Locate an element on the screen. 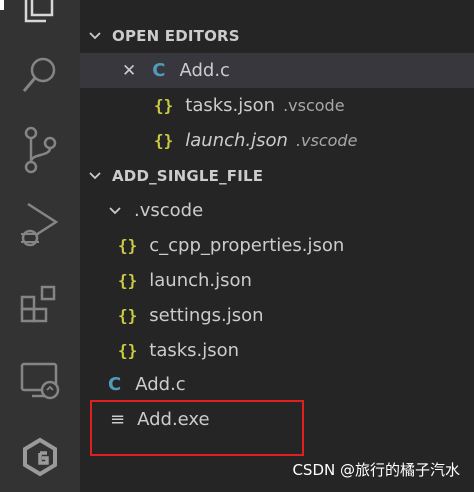  open-editor-label: launch.json is located at coordinates (236, 140).